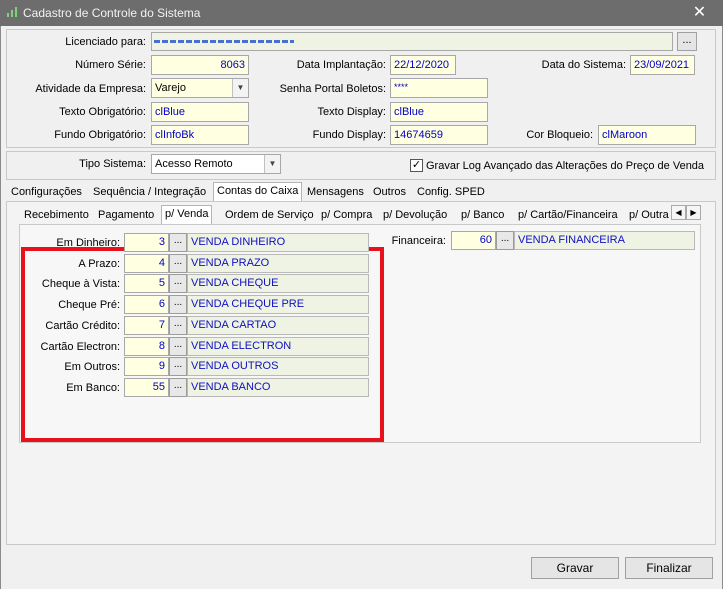 This screenshot has width=723, height=589. Describe the element at coordinates (92, 367) in the screenshot. I see `account-label: Em Outros:` at that location.